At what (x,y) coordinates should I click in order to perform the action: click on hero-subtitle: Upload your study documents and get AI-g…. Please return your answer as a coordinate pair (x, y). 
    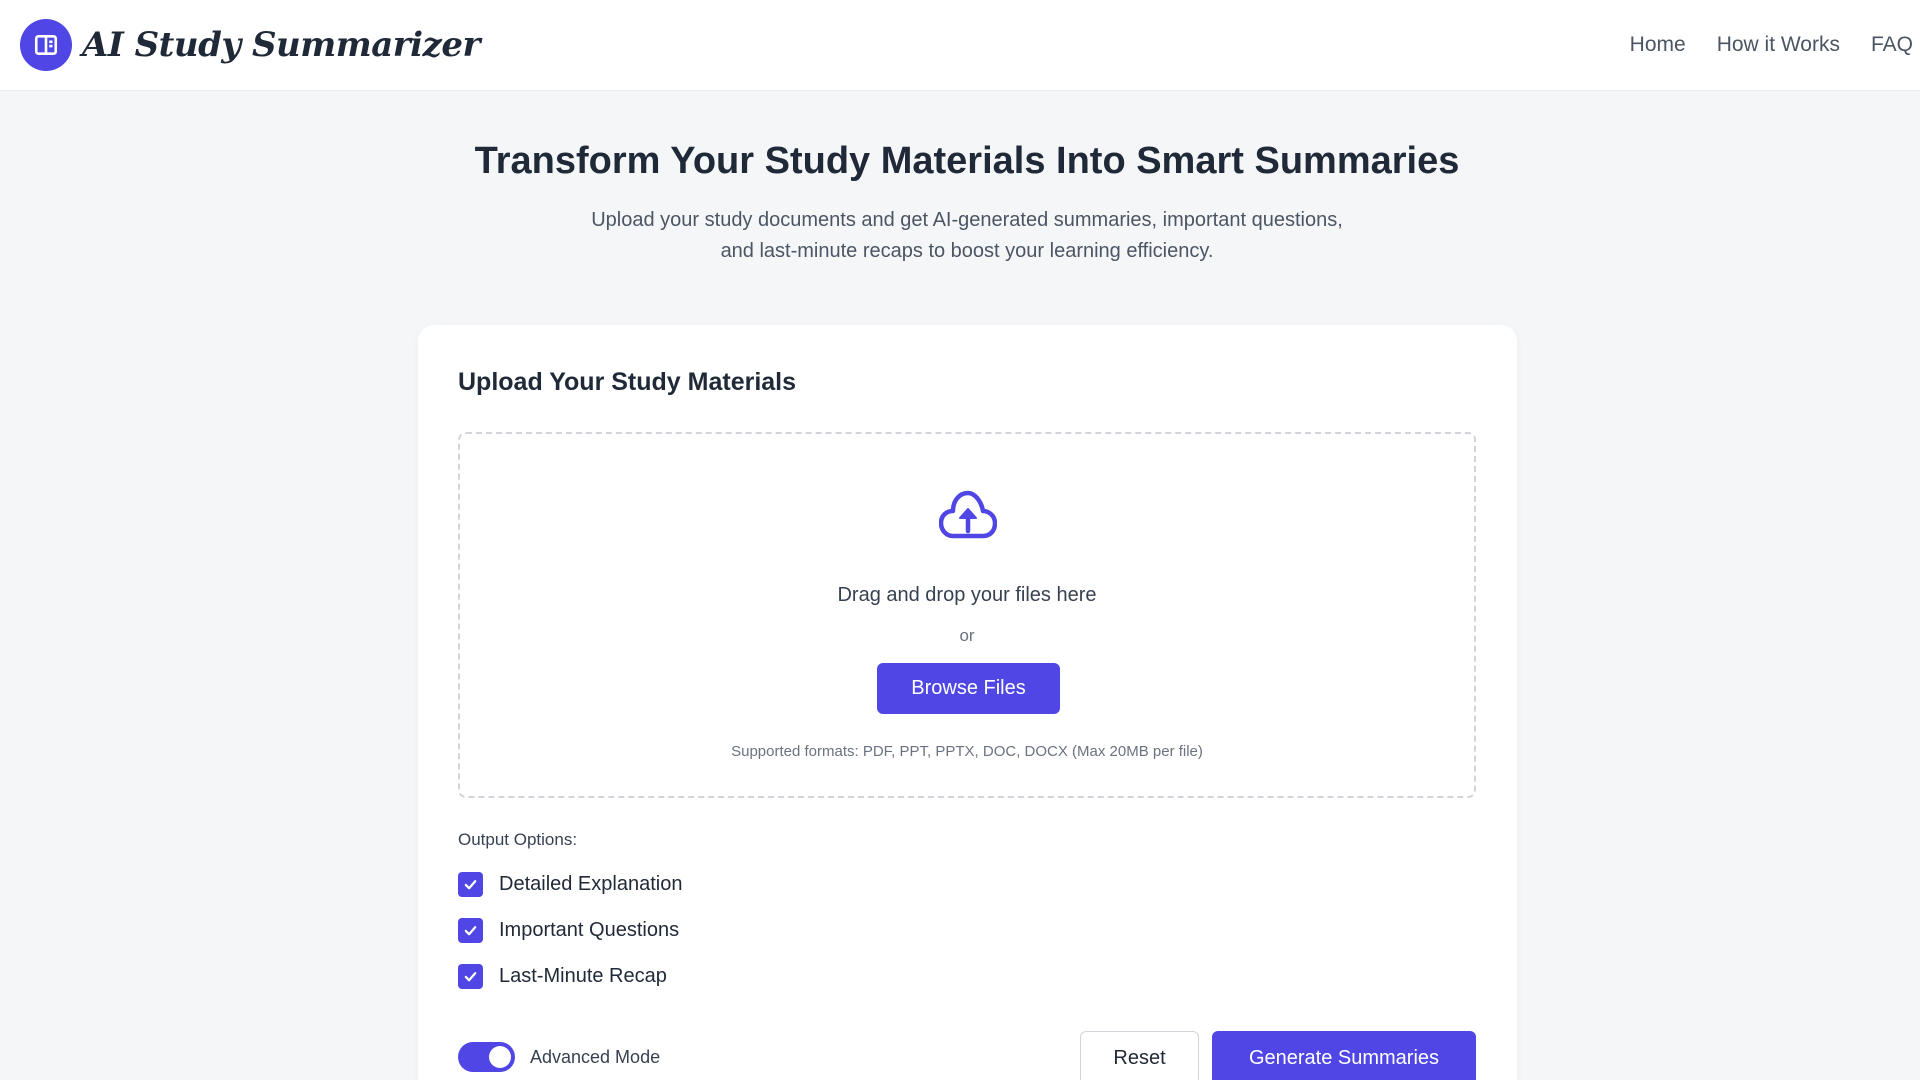
    Looking at the image, I should click on (967, 236).